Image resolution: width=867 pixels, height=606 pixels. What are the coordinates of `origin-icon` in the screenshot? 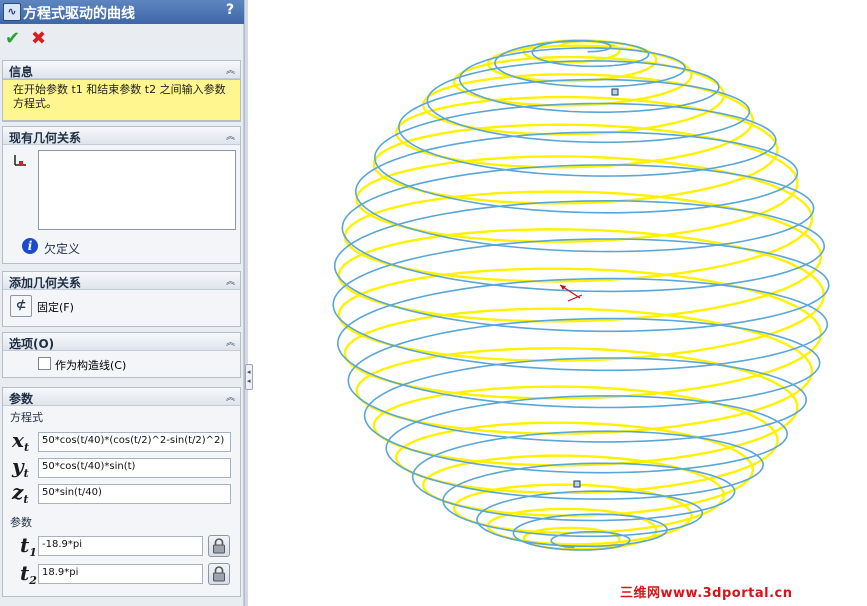 It's located at (571, 293).